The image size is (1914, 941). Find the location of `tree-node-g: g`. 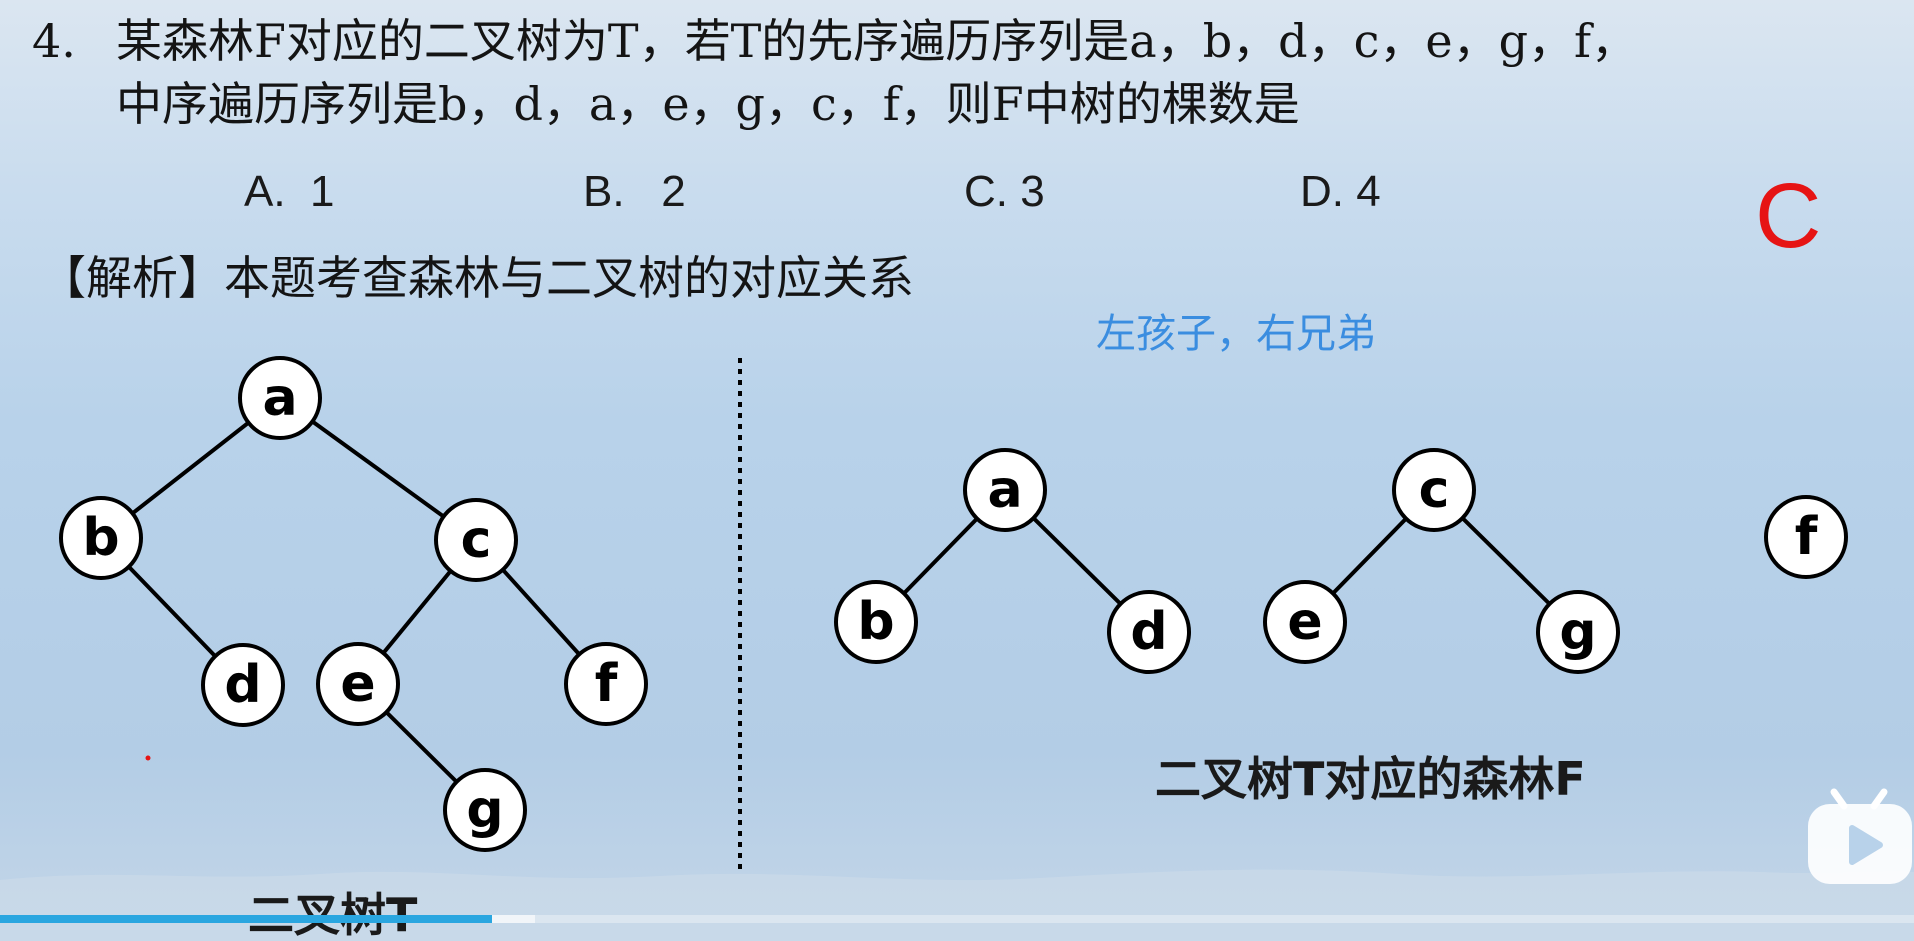

tree-node-g: g is located at coordinates (485, 810).